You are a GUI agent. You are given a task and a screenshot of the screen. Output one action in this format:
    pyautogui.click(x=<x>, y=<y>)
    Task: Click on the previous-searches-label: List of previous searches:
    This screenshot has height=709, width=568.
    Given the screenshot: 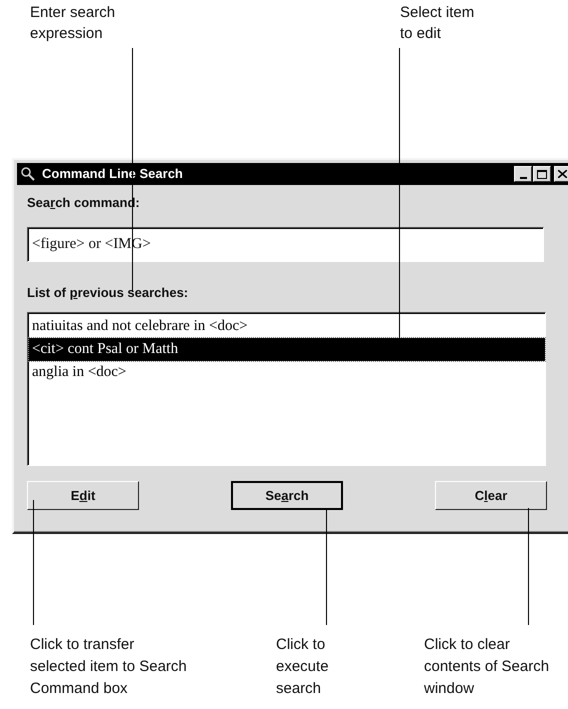 What is the action you would take?
    pyautogui.click(x=108, y=293)
    